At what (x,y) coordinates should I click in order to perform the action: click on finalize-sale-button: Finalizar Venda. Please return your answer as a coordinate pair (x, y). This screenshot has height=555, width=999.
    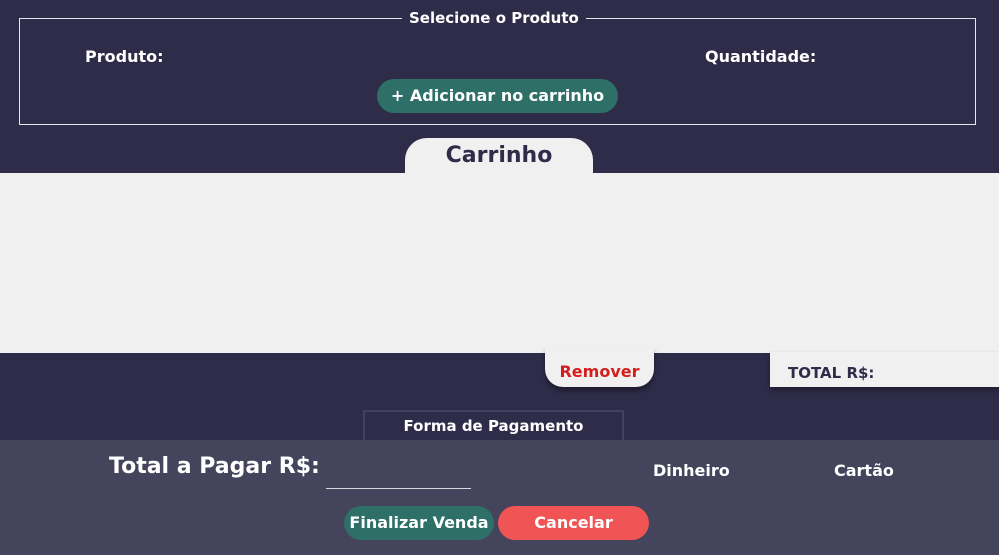
    Looking at the image, I should click on (419, 523).